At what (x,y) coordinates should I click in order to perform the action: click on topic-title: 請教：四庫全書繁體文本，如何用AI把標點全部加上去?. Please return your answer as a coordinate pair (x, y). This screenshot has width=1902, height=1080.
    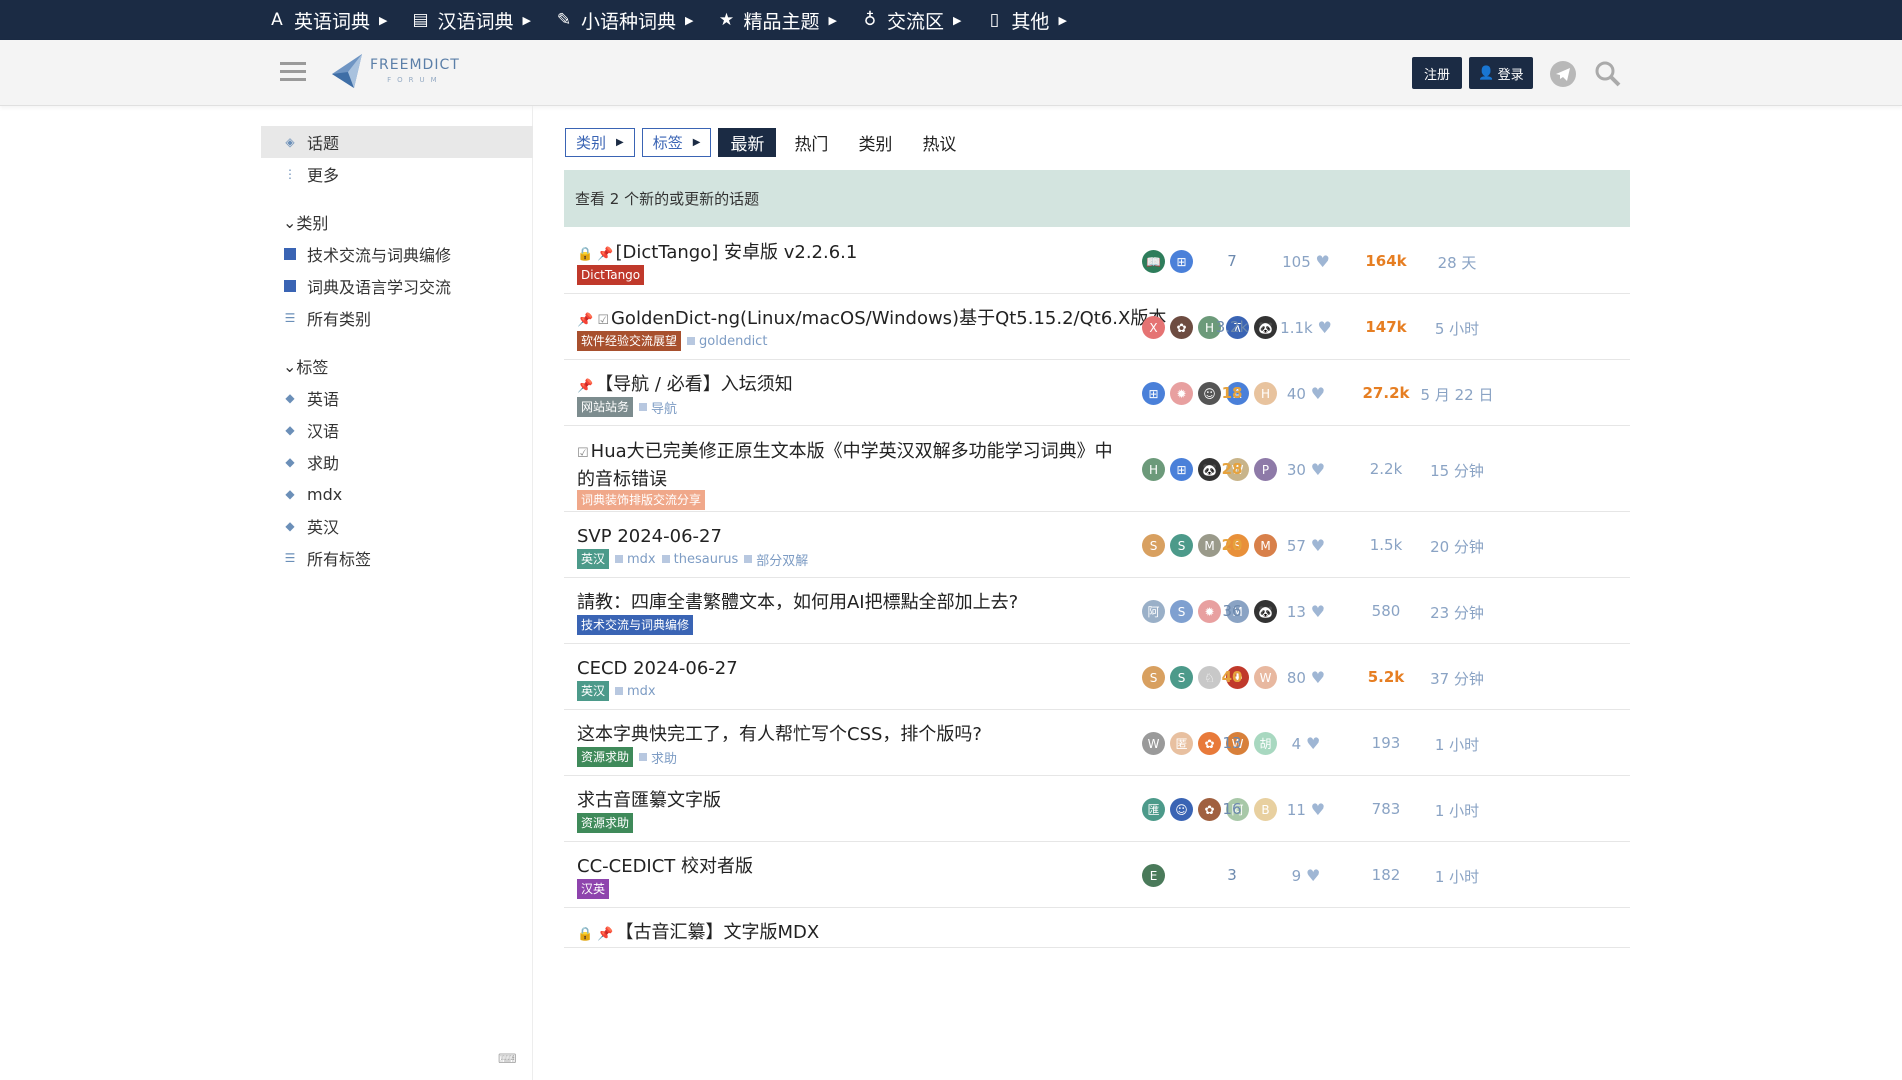
    Looking at the image, I should click on (797, 603).